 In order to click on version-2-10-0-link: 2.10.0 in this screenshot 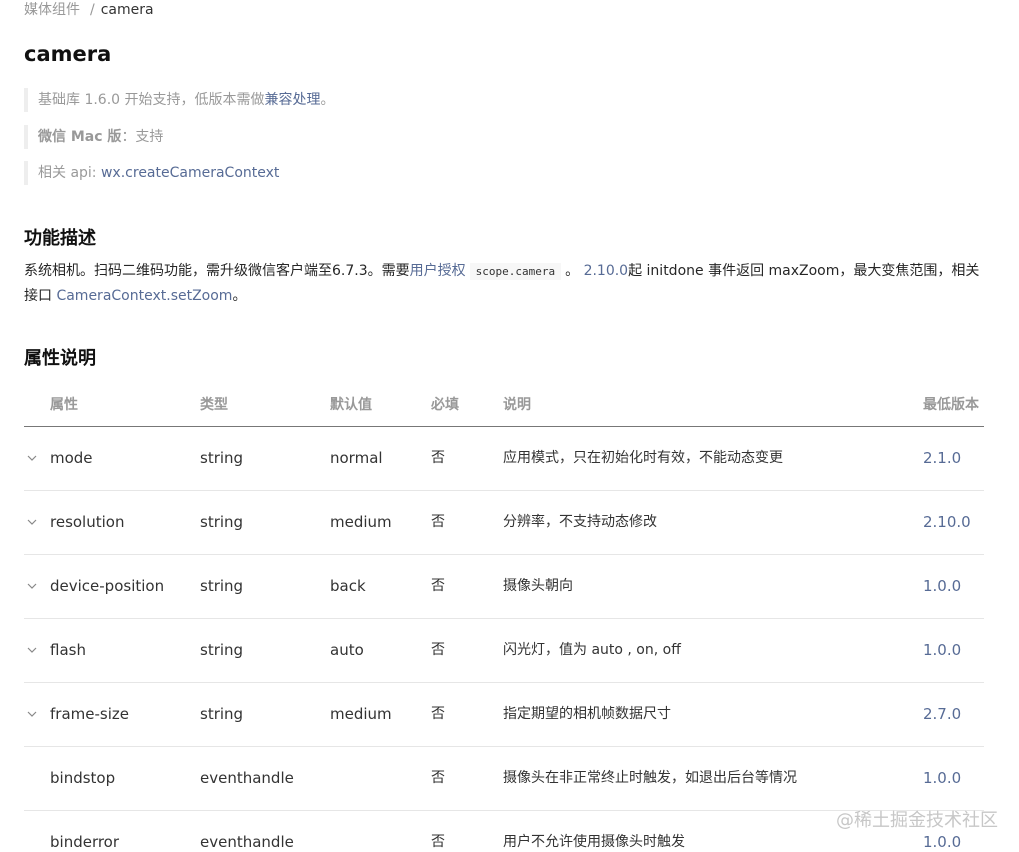, I will do `click(606, 271)`.